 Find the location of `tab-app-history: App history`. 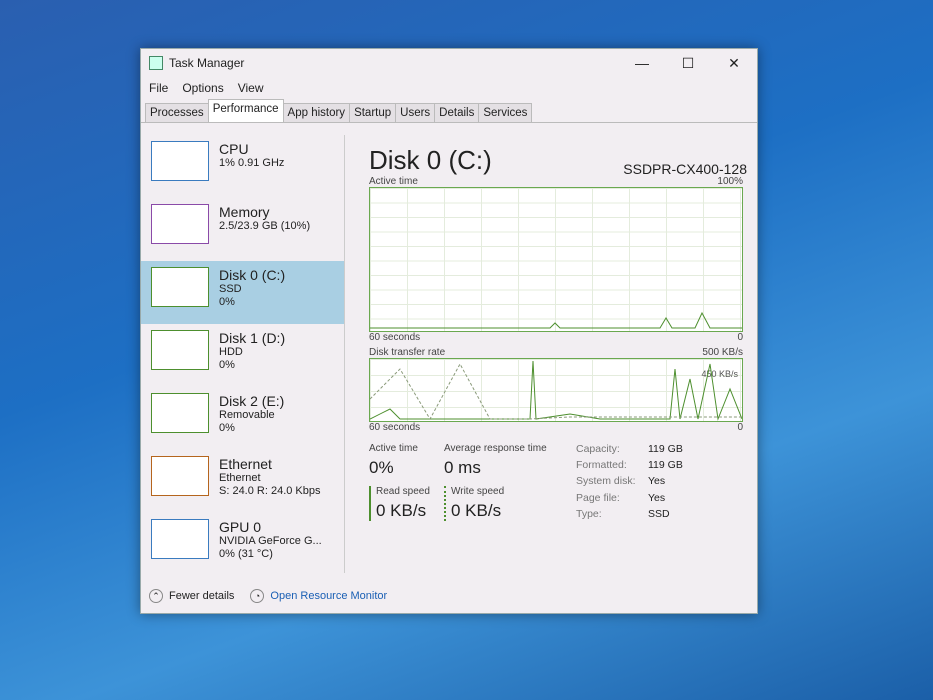

tab-app-history: App history is located at coordinates (316, 112).